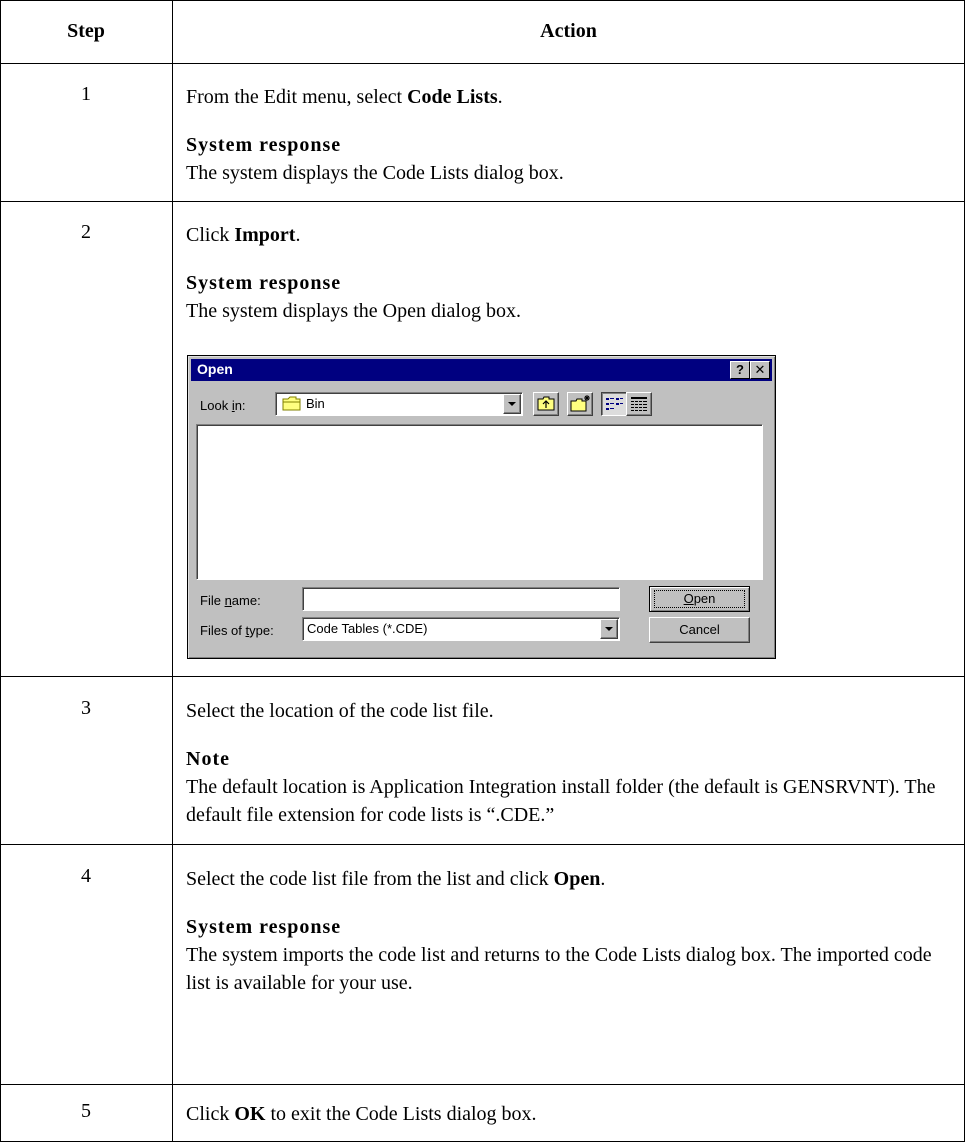 This screenshot has height=1143, width=966. What do you see at coordinates (399, 404) in the screenshot?
I see `look-in-select: Bin` at bounding box center [399, 404].